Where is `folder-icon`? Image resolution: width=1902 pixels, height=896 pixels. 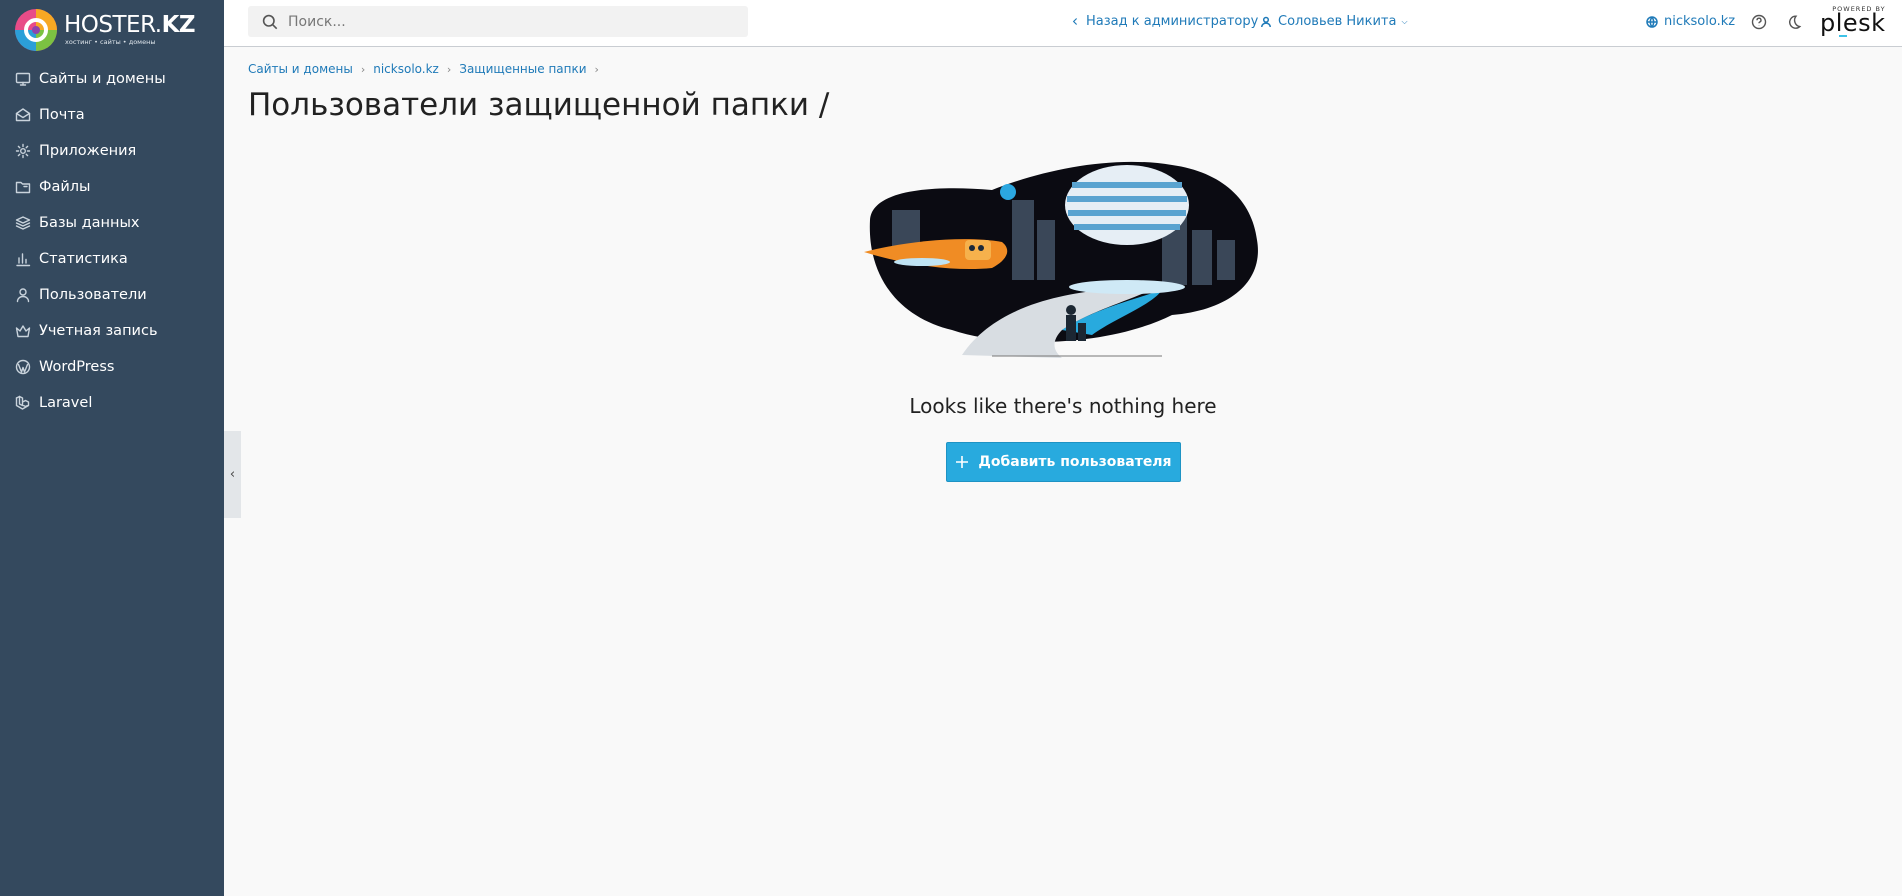 folder-icon is located at coordinates (23, 187).